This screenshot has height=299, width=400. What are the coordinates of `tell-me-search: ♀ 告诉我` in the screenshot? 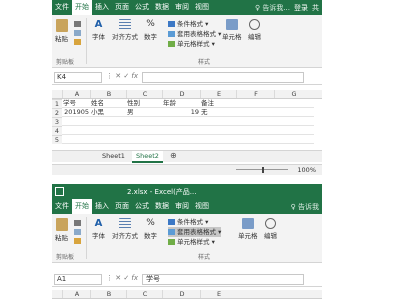 It's located at (305, 207).